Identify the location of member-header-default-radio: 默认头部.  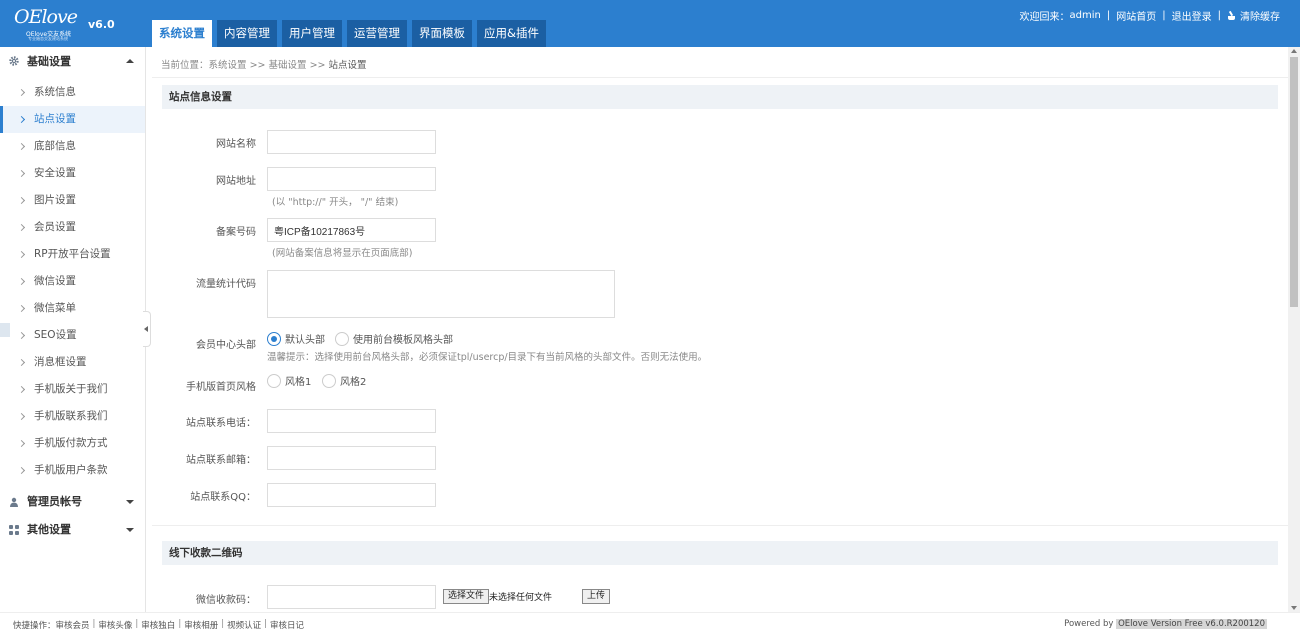
(296, 338).